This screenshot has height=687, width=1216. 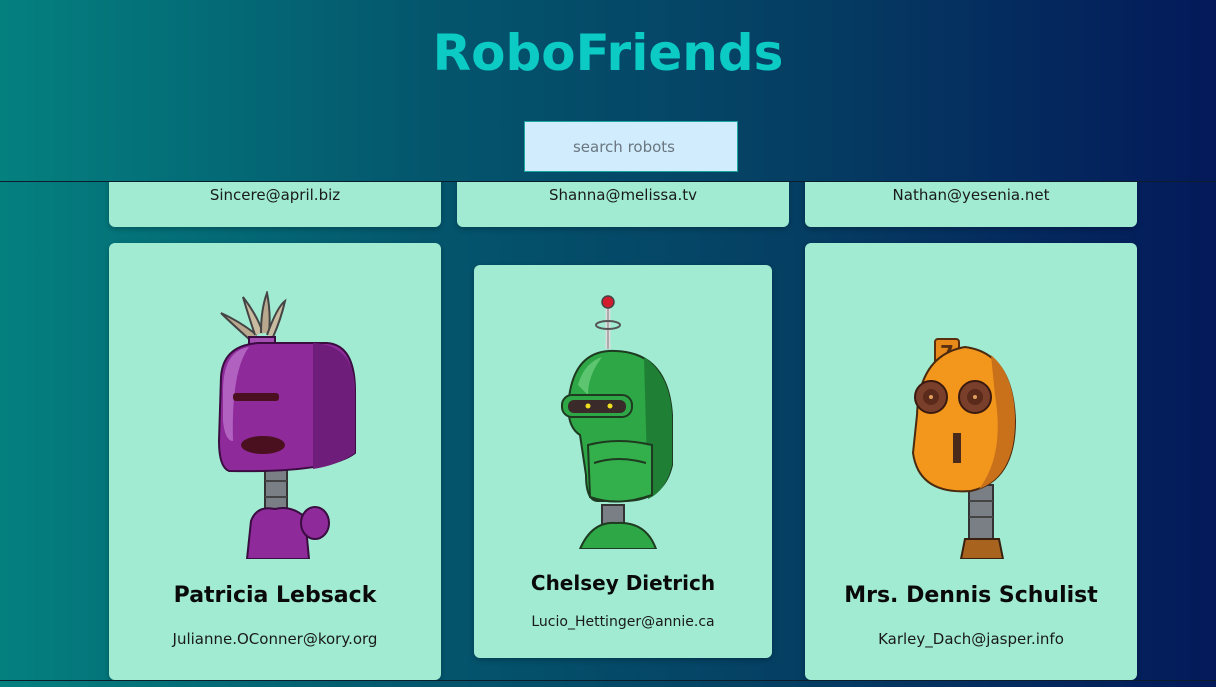 What do you see at coordinates (971, 195) in the screenshot?
I see `robot-email: Nathan@yesenia.net` at bounding box center [971, 195].